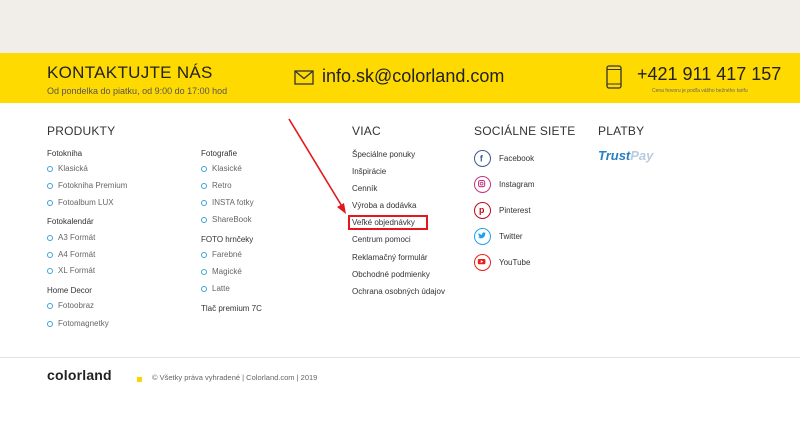 The height and width of the screenshot is (425, 800). I want to click on svg-text: p, so click(482, 210).